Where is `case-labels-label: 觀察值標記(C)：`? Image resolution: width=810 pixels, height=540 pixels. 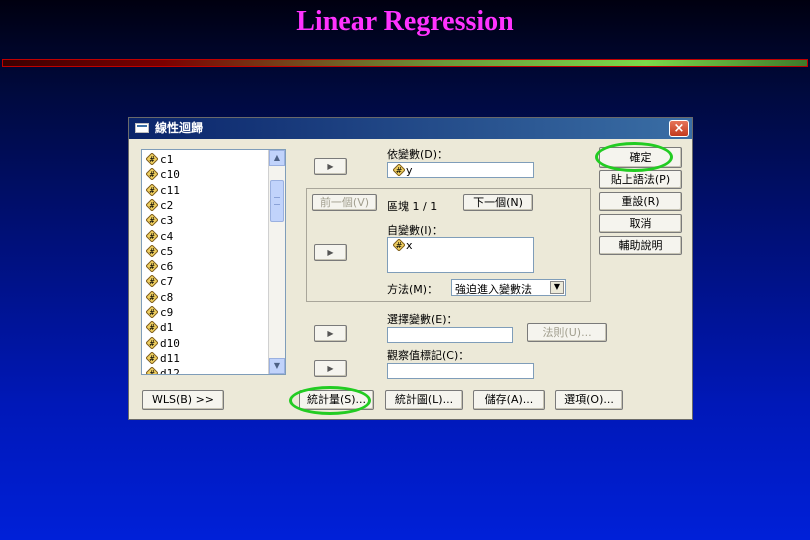 case-labels-label: 觀察值標記(C)： is located at coordinates (428, 355).